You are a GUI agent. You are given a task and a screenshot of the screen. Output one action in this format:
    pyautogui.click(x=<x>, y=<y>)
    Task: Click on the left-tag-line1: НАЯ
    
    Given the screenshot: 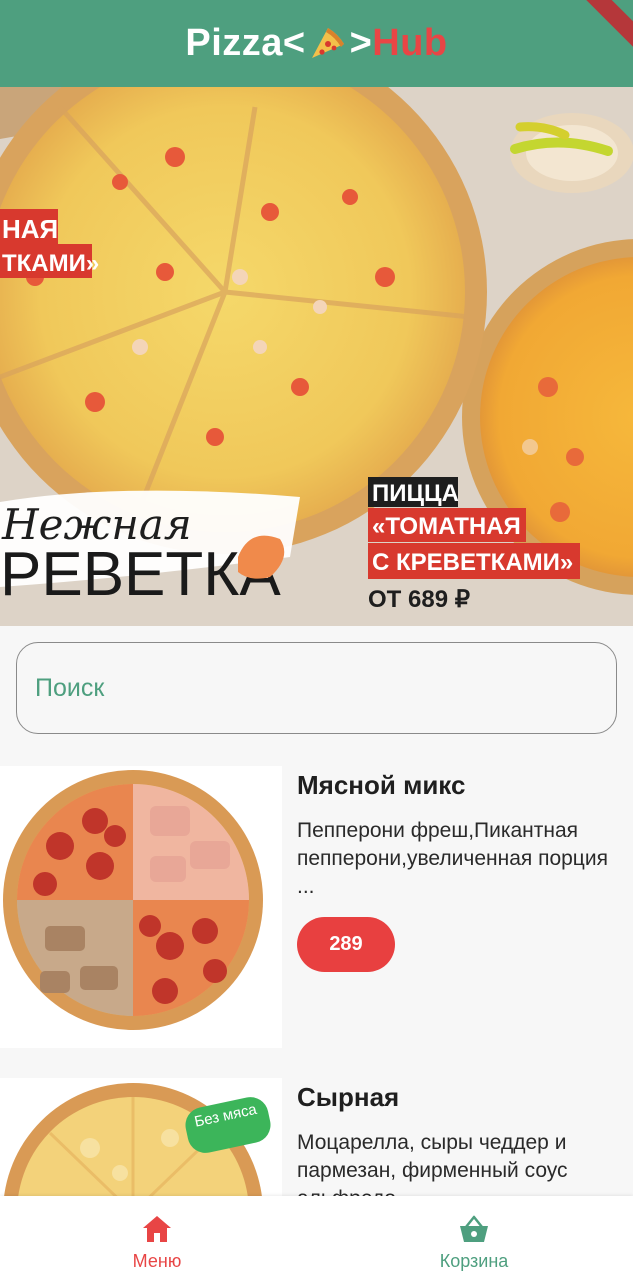 What is the action you would take?
    pyautogui.click(x=30, y=229)
    